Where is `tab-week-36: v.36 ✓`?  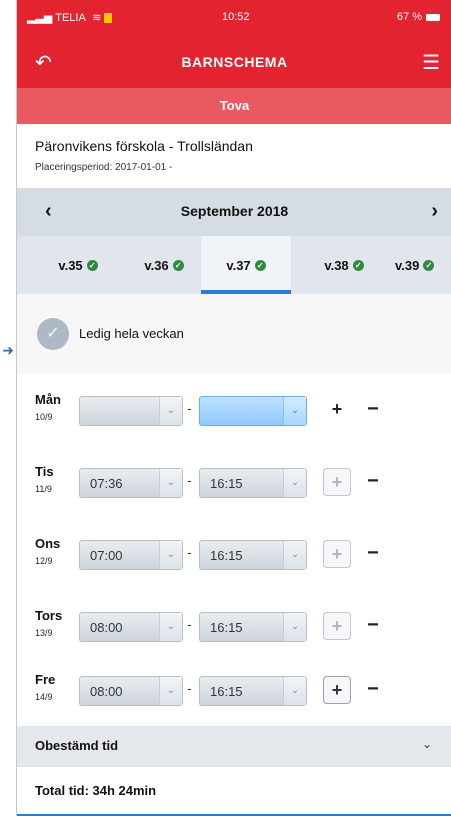 tab-week-36: v.36 ✓ is located at coordinates (164, 265).